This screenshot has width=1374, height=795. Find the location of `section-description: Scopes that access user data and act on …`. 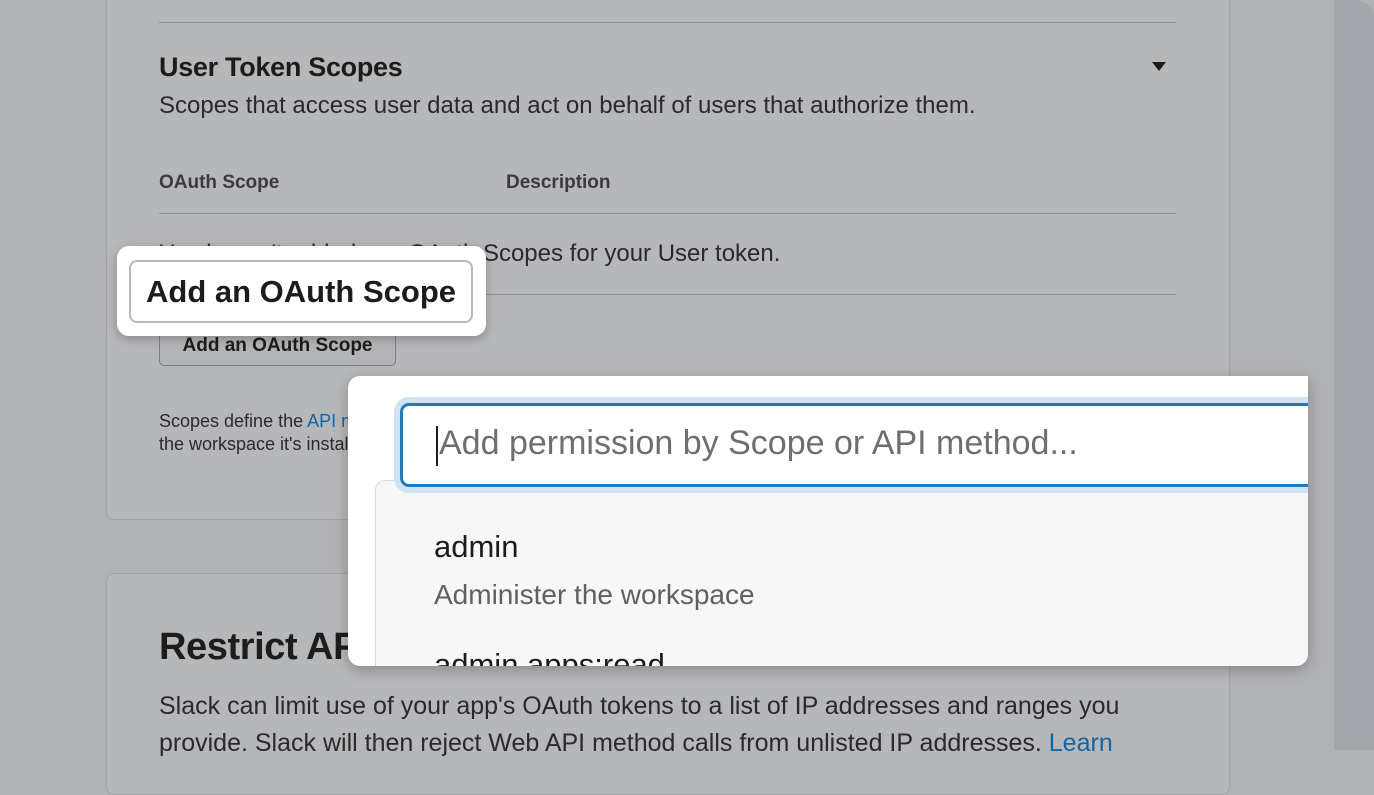

section-description: Scopes that access user data and act on … is located at coordinates (567, 105).